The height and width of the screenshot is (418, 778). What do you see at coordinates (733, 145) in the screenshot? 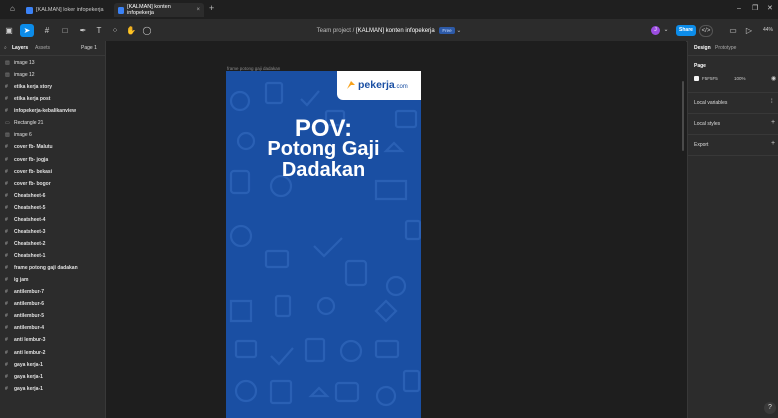
I see `export-section: Export +` at bounding box center [733, 145].